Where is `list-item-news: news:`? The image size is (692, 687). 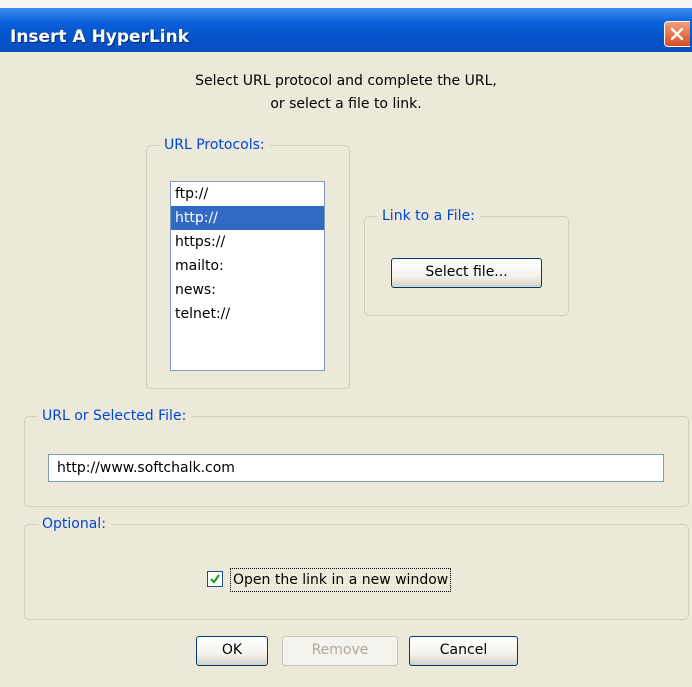
list-item-news: news: is located at coordinates (247, 290).